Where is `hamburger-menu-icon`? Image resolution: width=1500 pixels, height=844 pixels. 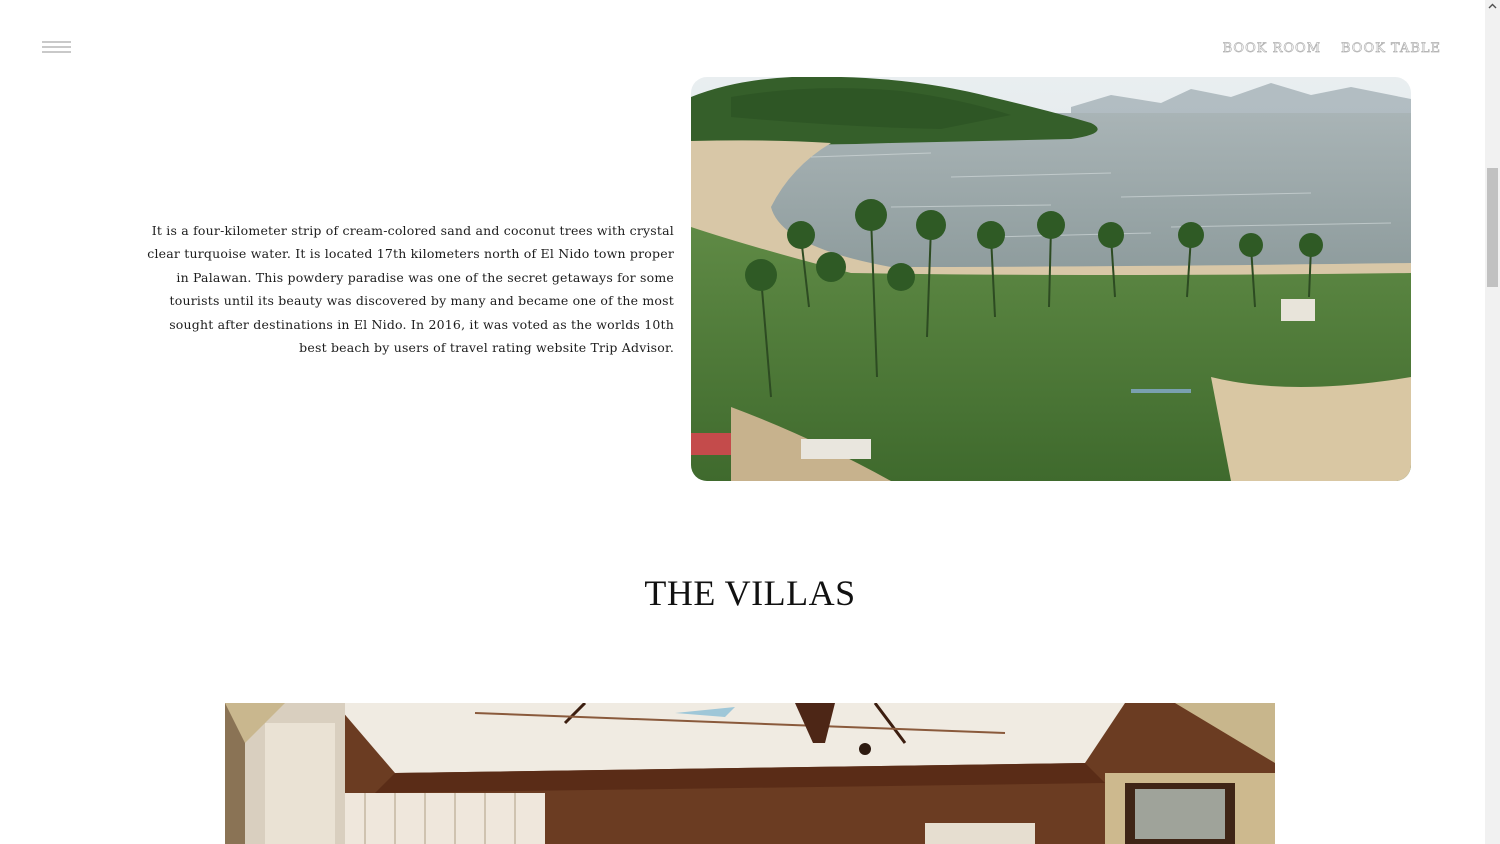 hamburger-menu-icon is located at coordinates (57, 48).